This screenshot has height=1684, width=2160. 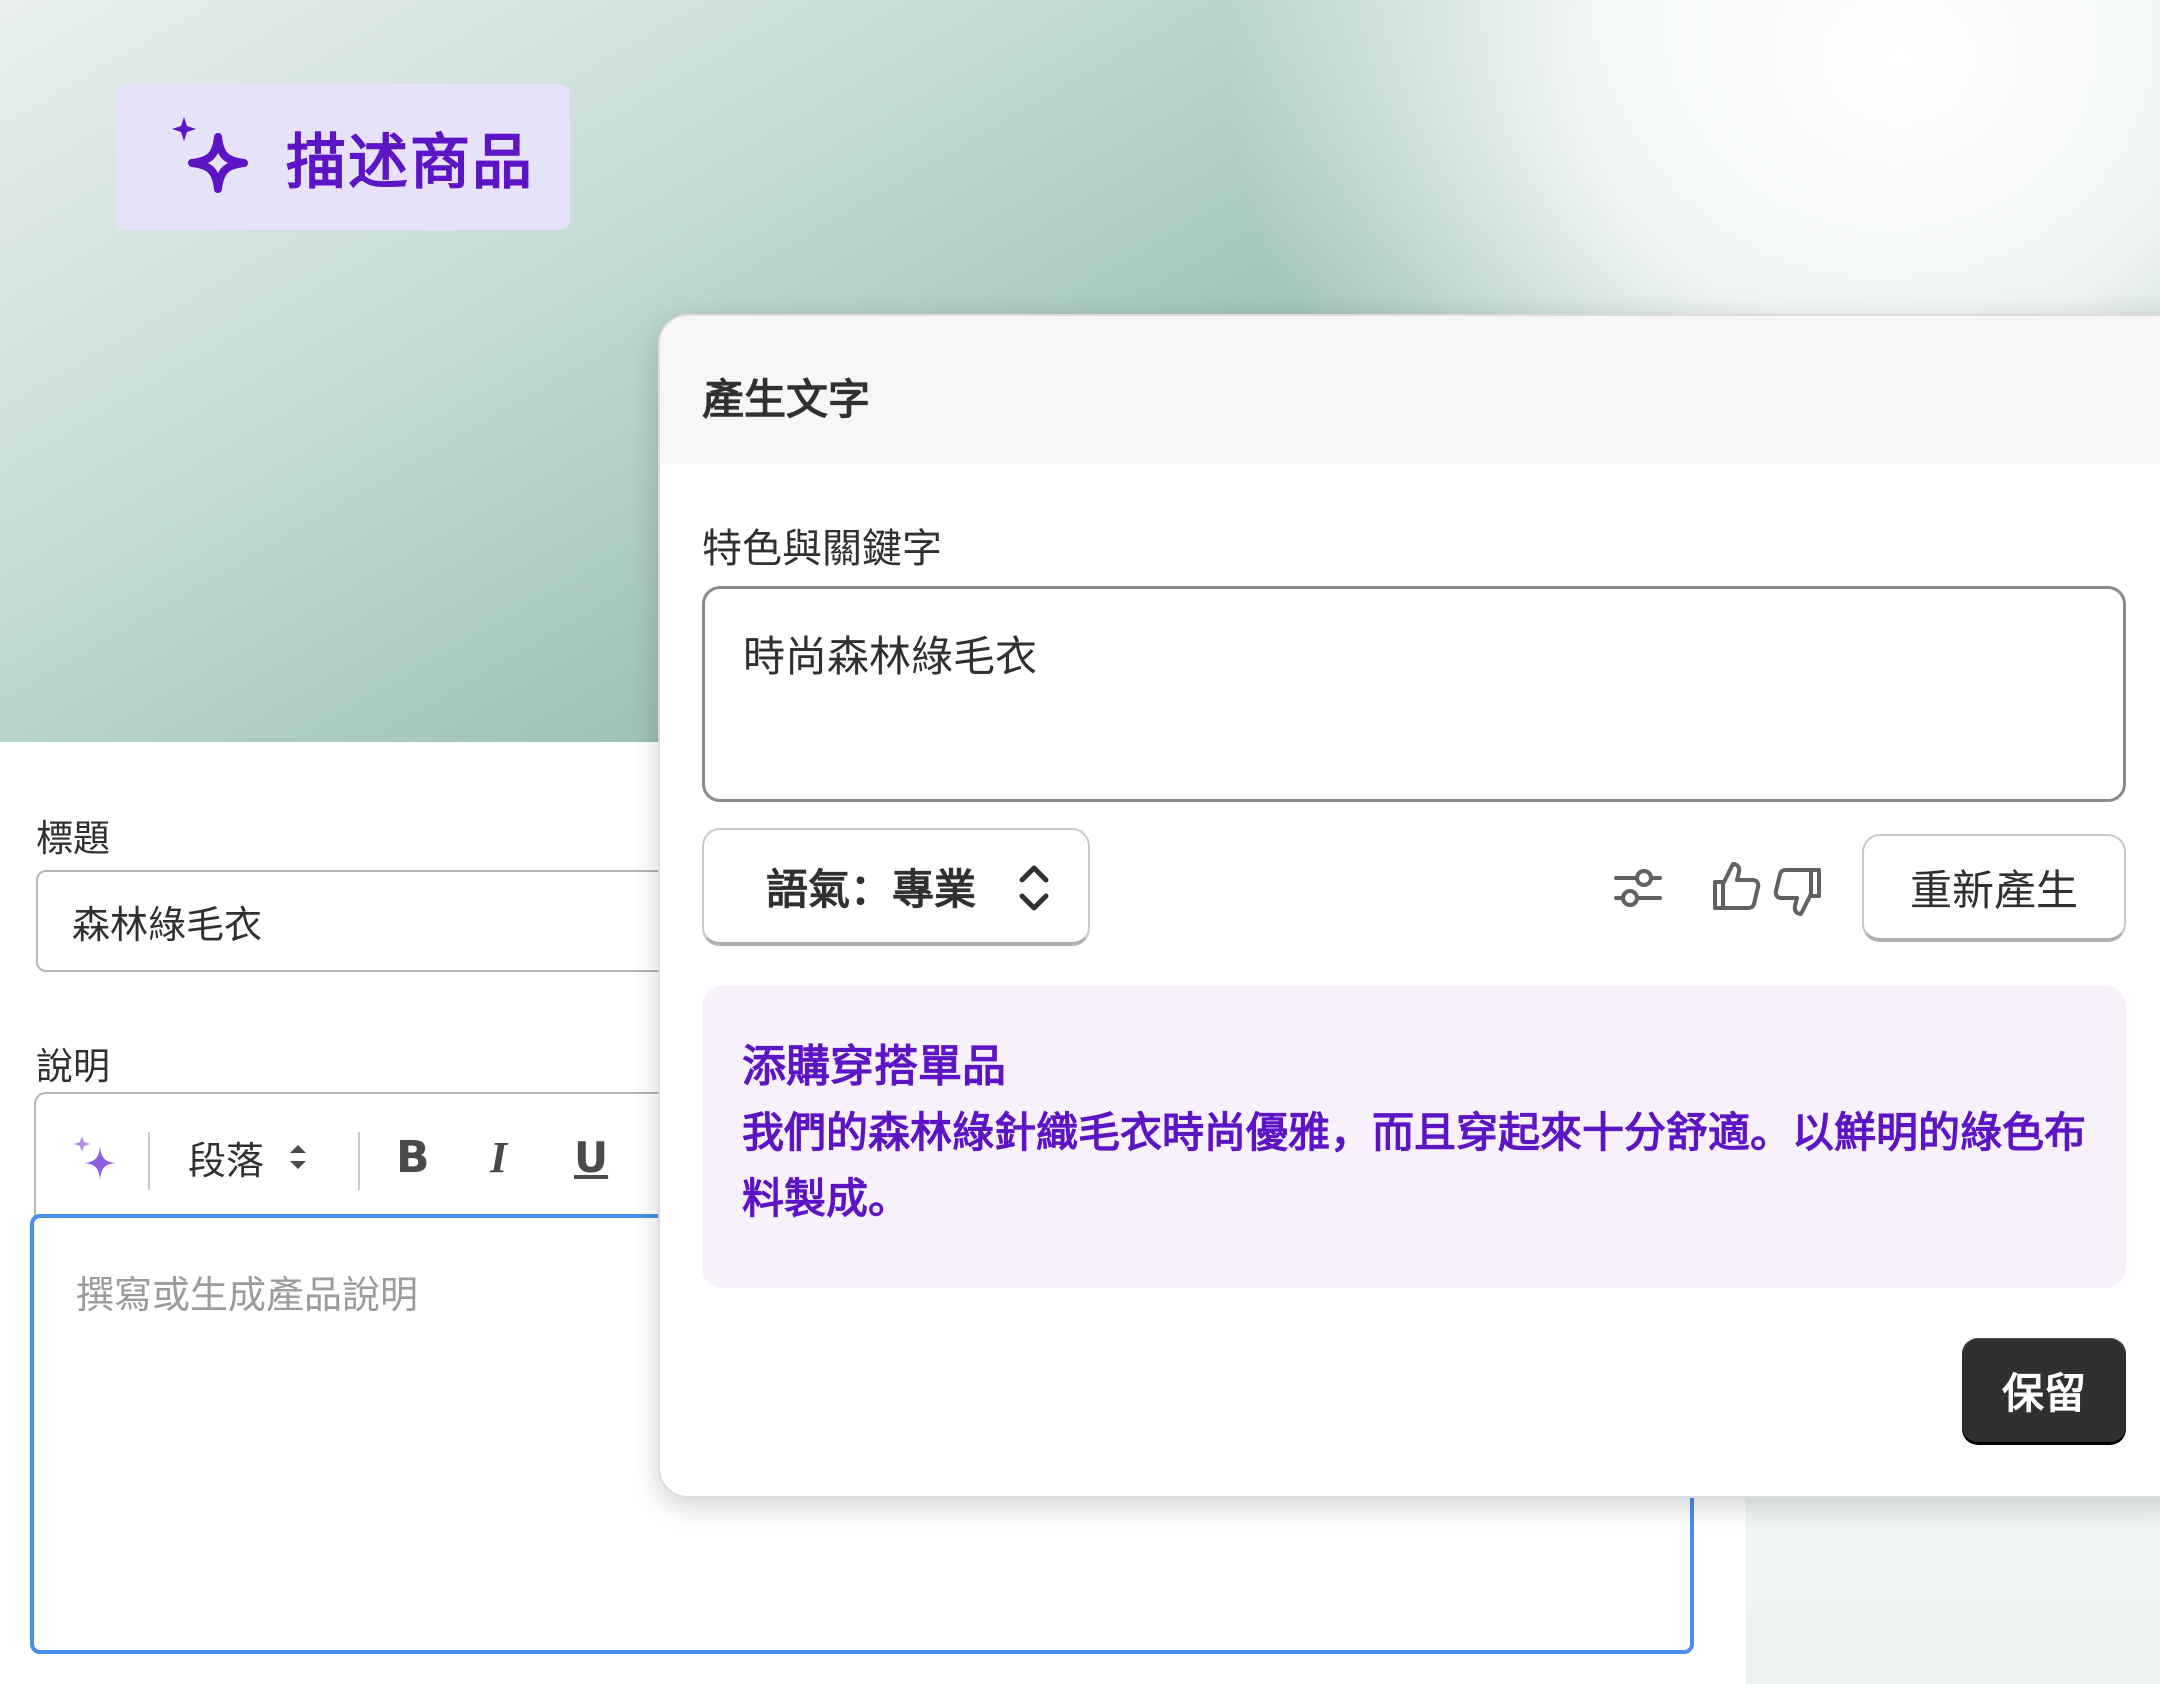 I want to click on thumbs-down-button, so click(x=1799, y=892).